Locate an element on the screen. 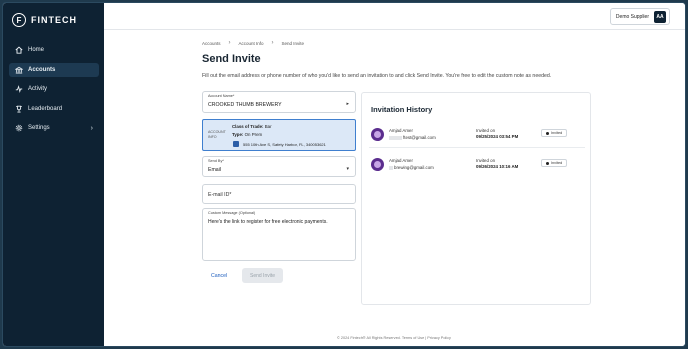 This screenshot has width=688, height=349. class-of-trade: Class of Trade: Bar is located at coordinates (252, 126).